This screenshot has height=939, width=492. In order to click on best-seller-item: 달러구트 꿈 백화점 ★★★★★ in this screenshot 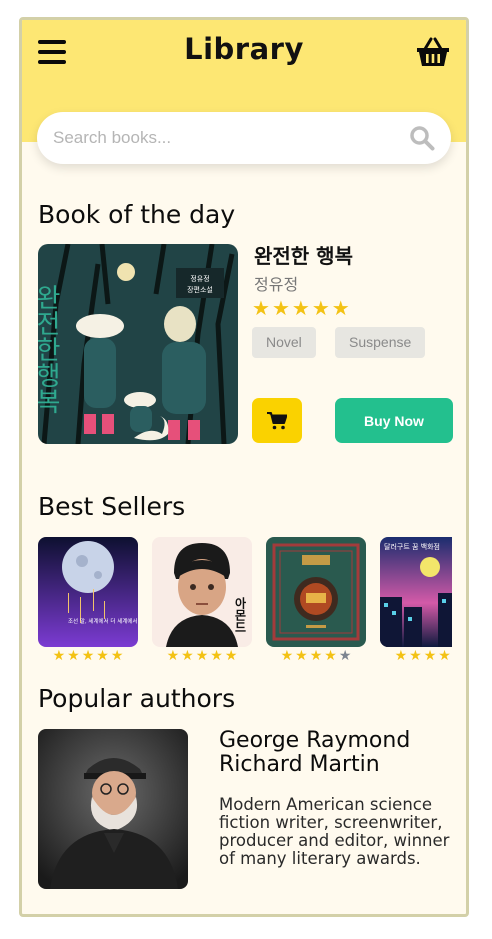, I will do `click(416, 600)`.